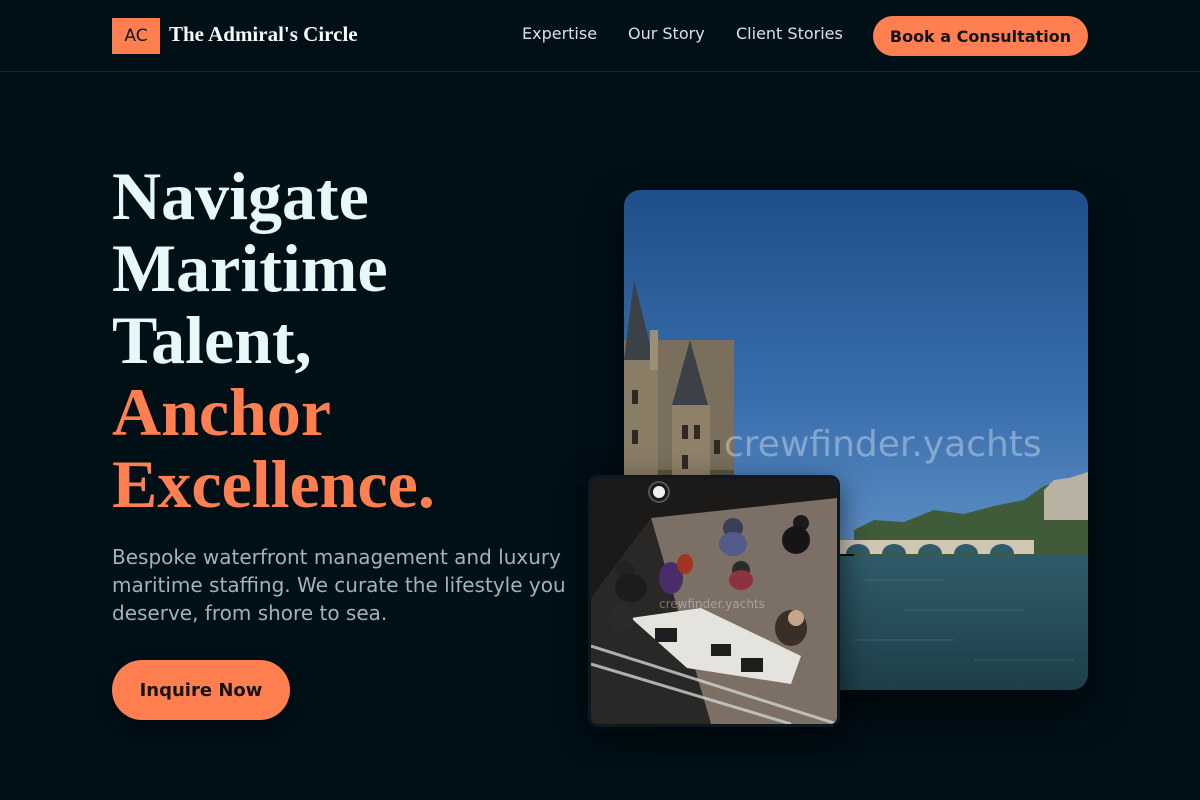 The height and width of the screenshot is (800, 1200). Describe the element at coordinates (980, 36) in the screenshot. I see `book-consultation-button: Book a Consultation` at that location.